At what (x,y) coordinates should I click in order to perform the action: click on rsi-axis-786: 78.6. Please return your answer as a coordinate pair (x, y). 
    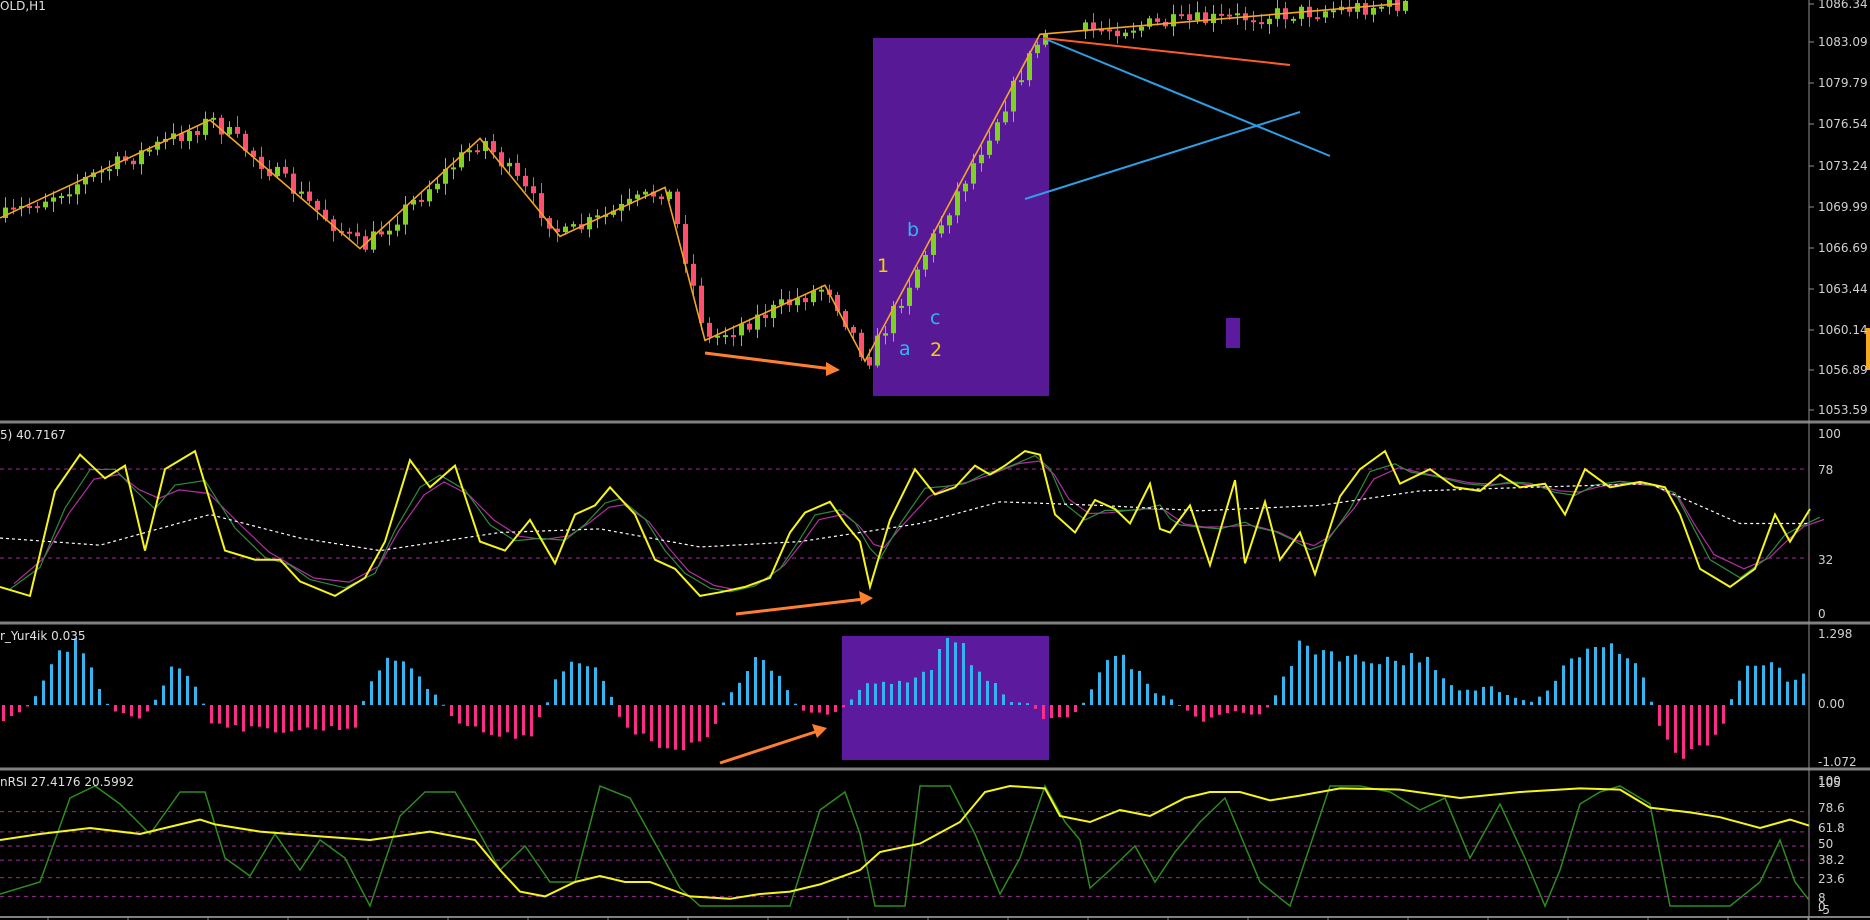
    Looking at the image, I should click on (1831, 808).